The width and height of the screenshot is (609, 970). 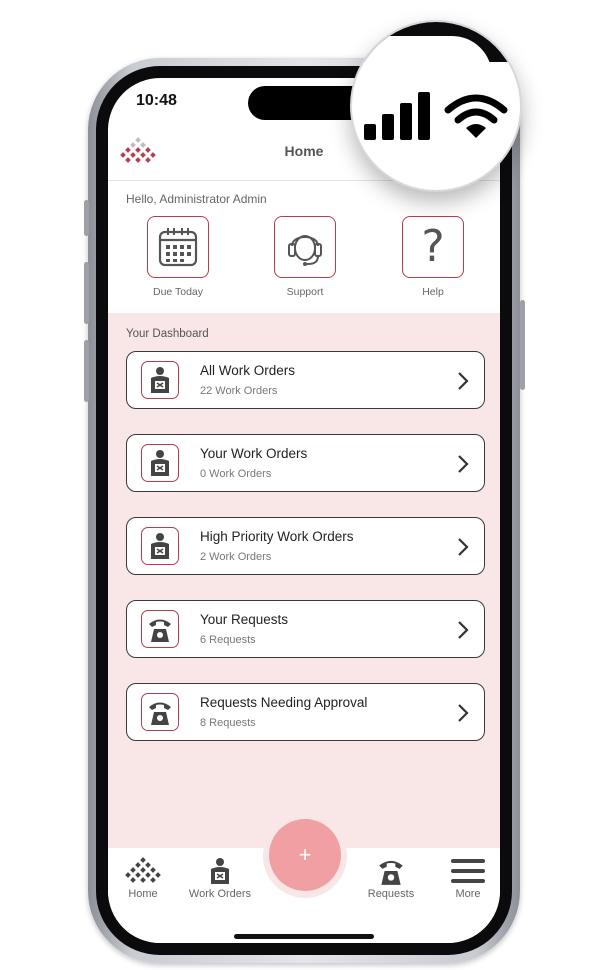 What do you see at coordinates (156, 100) in the screenshot?
I see `status-time: 10:48` at bounding box center [156, 100].